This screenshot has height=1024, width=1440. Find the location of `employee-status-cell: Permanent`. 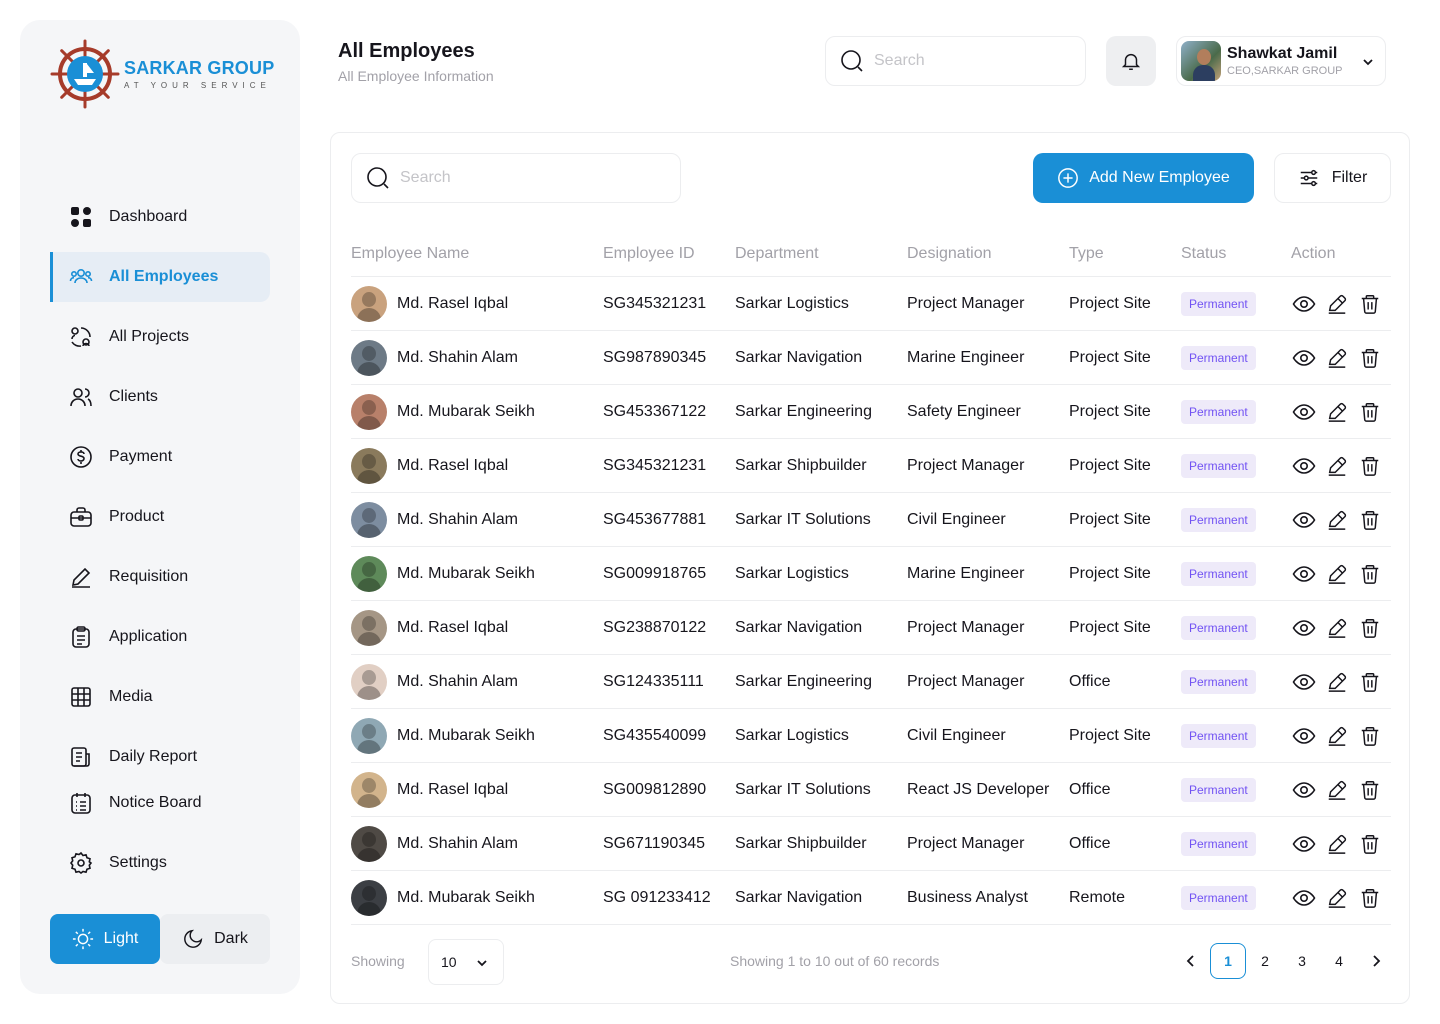

employee-status-cell: Permanent is located at coordinates (1236, 357).